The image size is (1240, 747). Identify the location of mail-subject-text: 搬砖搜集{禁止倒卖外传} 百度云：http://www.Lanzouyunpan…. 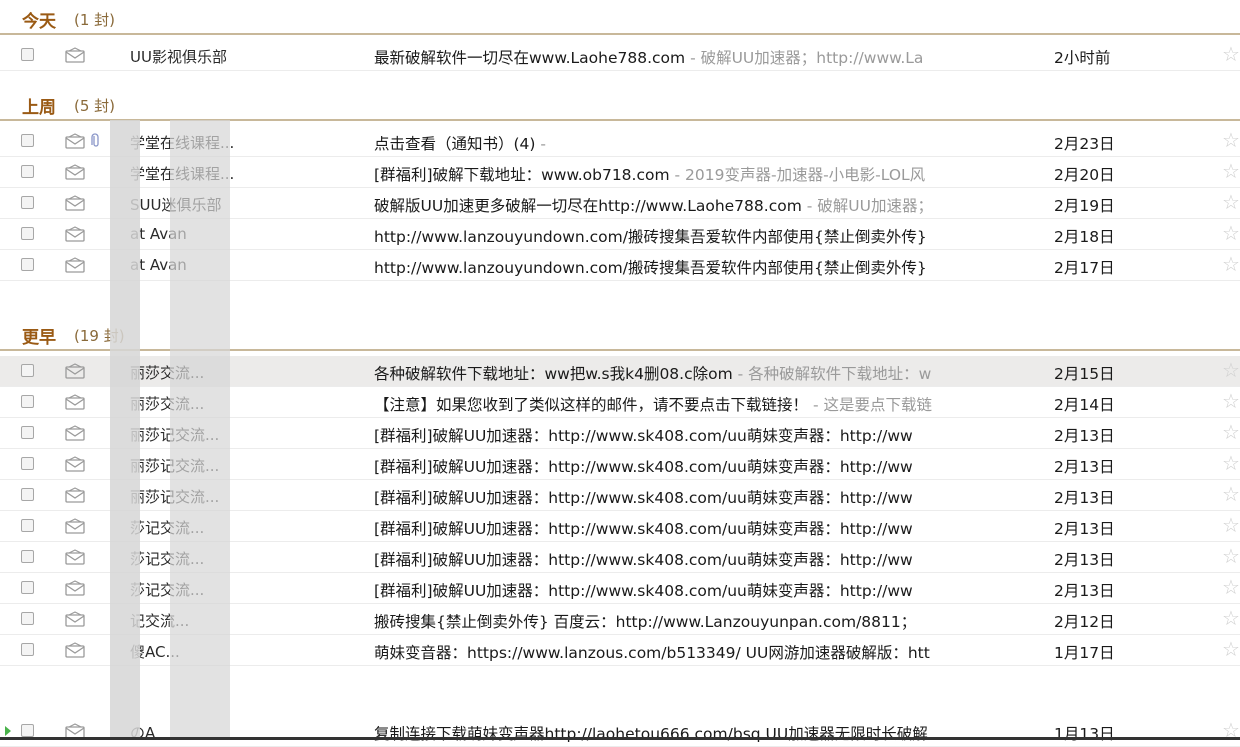
(645, 622).